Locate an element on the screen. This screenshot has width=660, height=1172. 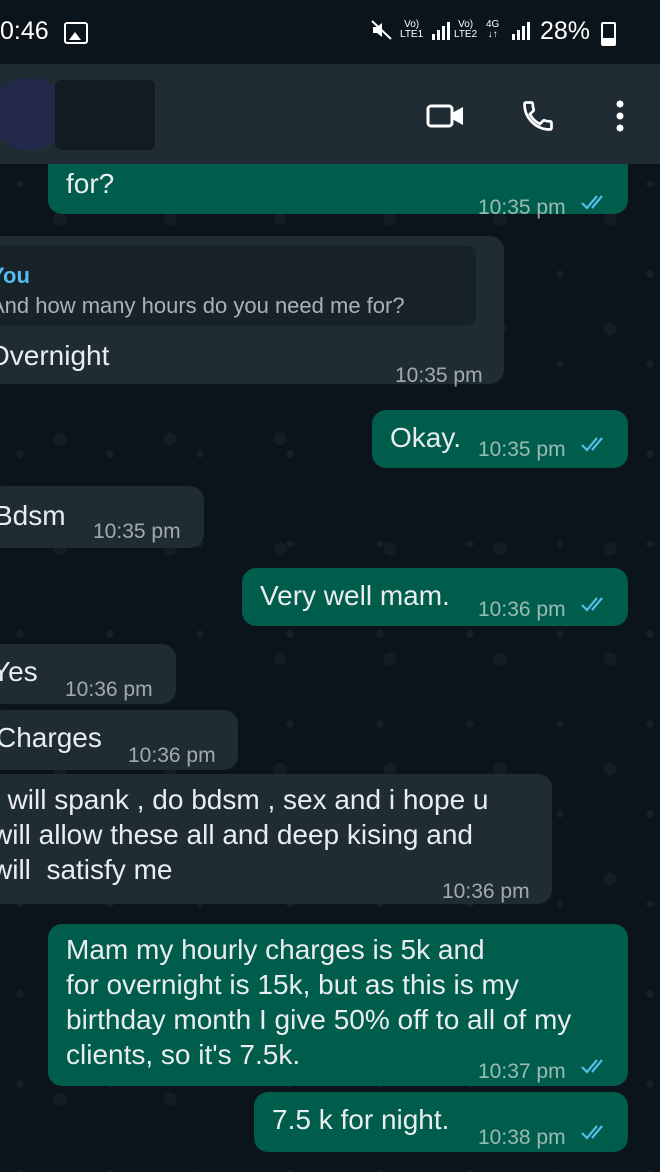
network-lte1: Vo) LTE1 is located at coordinates (411, 30).